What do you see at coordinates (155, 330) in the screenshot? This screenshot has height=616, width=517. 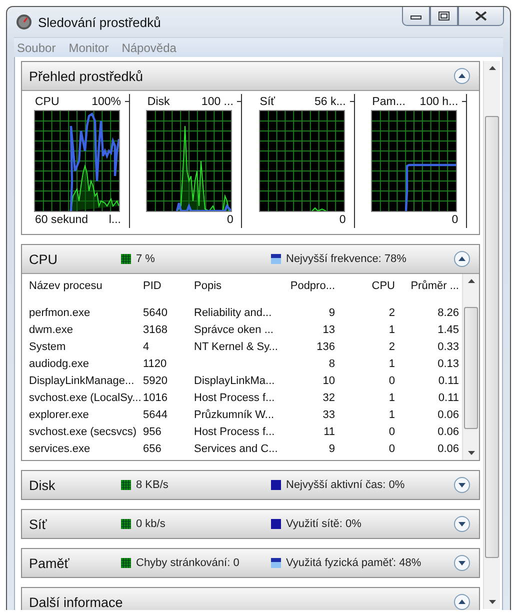 I see `table-cell-text: 3168` at bounding box center [155, 330].